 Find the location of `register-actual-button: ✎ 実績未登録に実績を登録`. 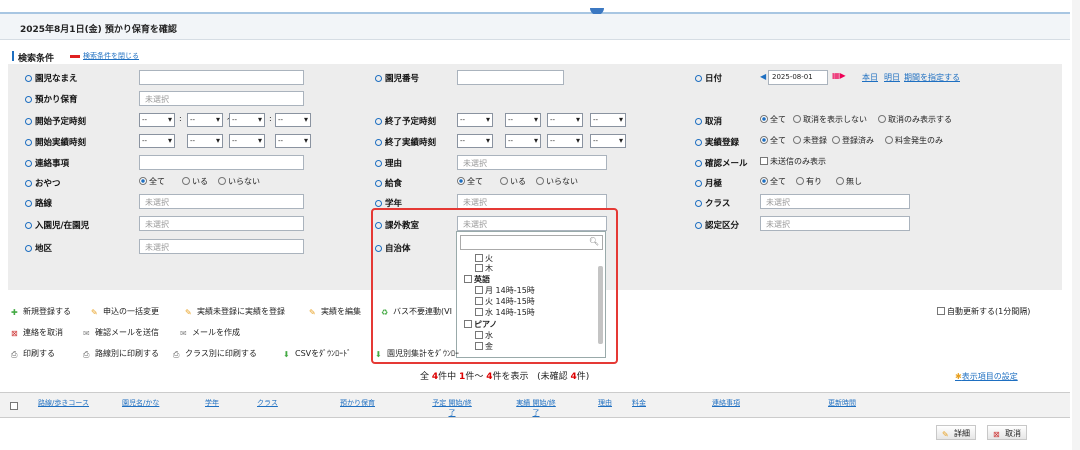

register-actual-button: ✎ 実績未登録に実績を登録 is located at coordinates (235, 311).